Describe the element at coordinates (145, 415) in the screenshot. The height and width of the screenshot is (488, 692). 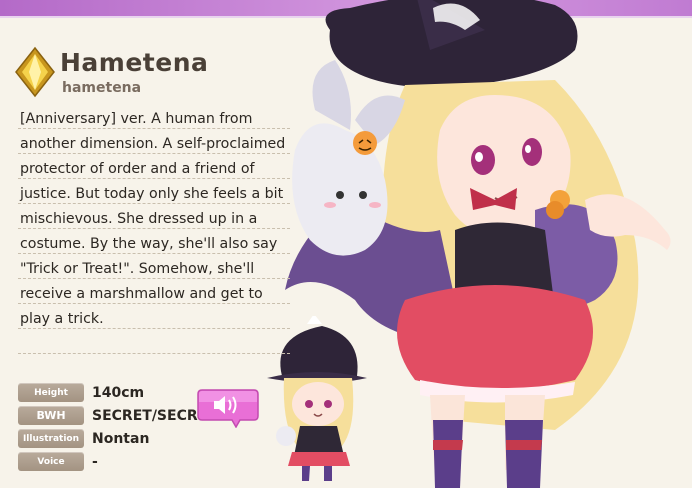
I see `stat-value-bwh: SECRET/SECR` at that location.